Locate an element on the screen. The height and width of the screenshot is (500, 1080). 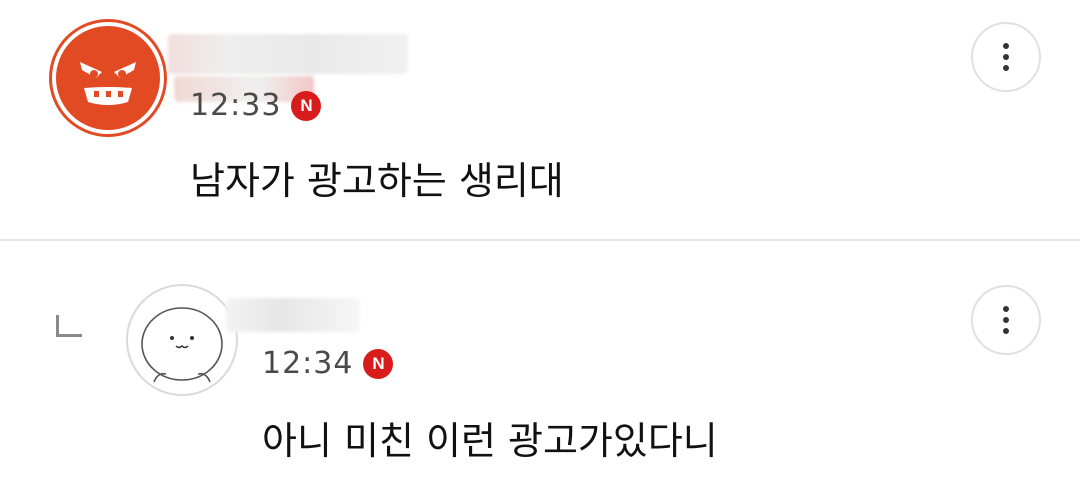
timestamp: 12:34 is located at coordinates (308, 363).